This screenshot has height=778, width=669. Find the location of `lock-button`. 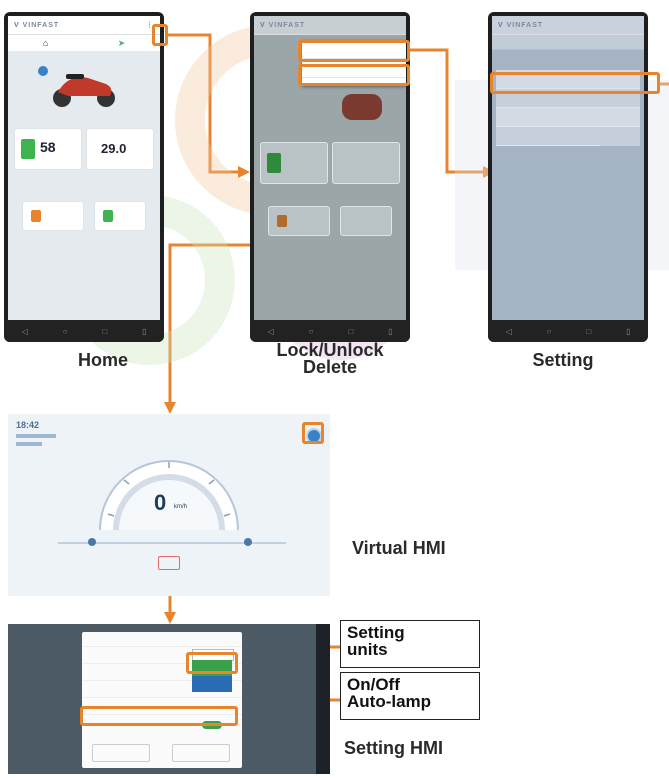

lock-button is located at coordinates (53, 216).